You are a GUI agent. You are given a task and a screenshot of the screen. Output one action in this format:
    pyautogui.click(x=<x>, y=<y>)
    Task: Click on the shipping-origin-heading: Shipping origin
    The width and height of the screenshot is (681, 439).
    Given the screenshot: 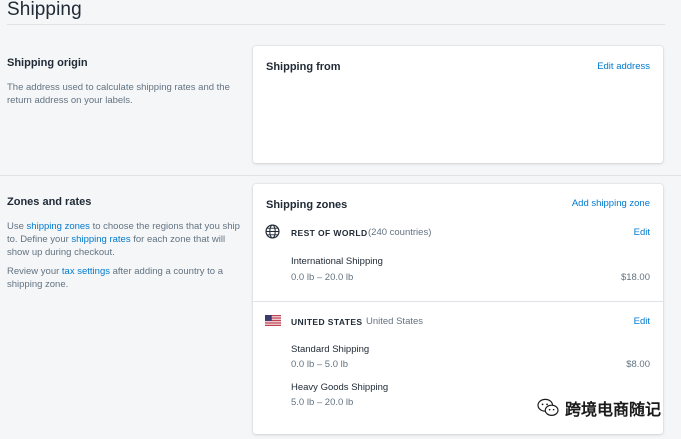 What is the action you would take?
    pyautogui.click(x=47, y=63)
    